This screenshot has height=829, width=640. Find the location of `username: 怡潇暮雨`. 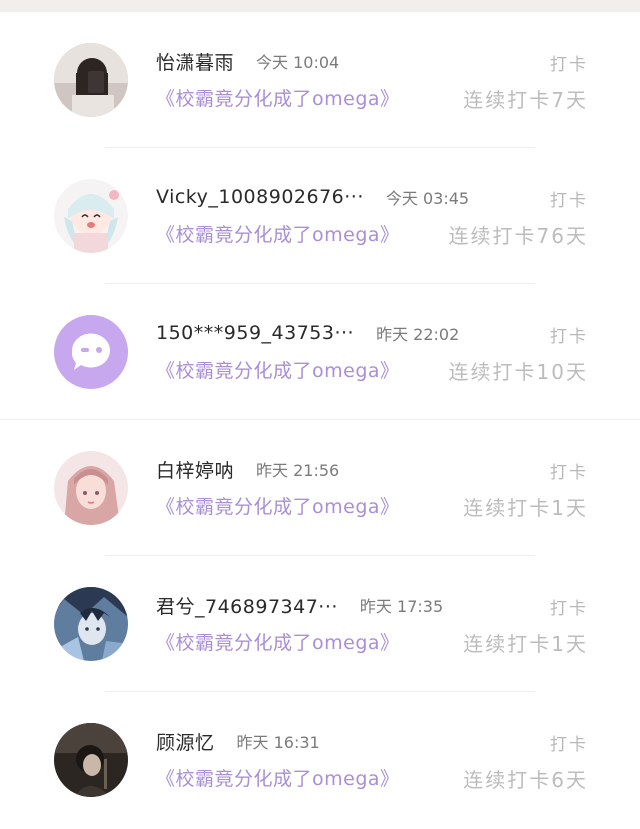

username: 怡潇暮雨 is located at coordinates (195, 61).